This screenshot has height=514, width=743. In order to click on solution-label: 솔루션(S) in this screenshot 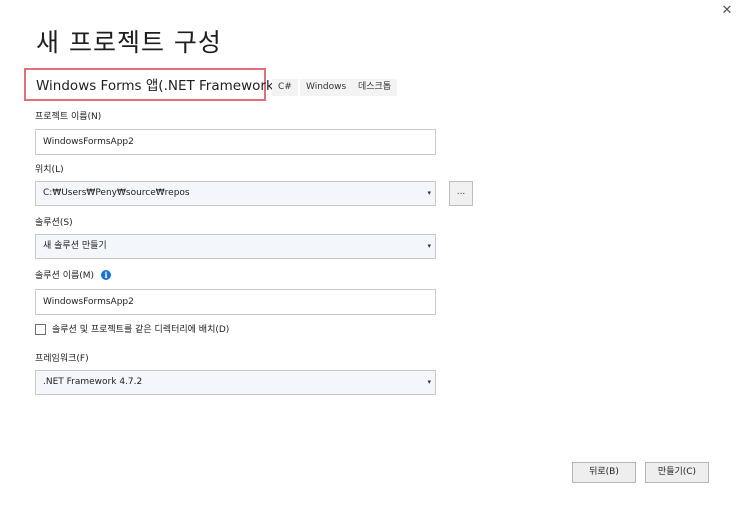, I will do `click(54, 223)`.